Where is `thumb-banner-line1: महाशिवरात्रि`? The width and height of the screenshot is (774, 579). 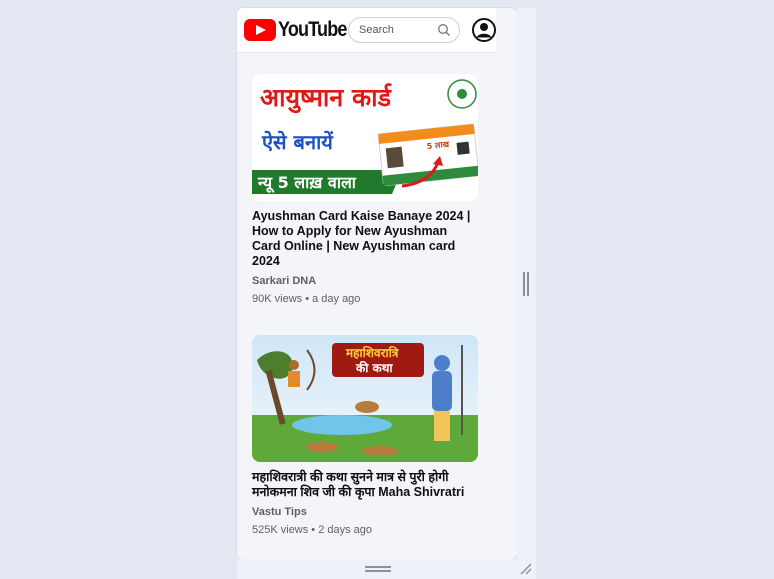
thumb-banner-line1: महाशिवरात्रि is located at coordinates (372, 353).